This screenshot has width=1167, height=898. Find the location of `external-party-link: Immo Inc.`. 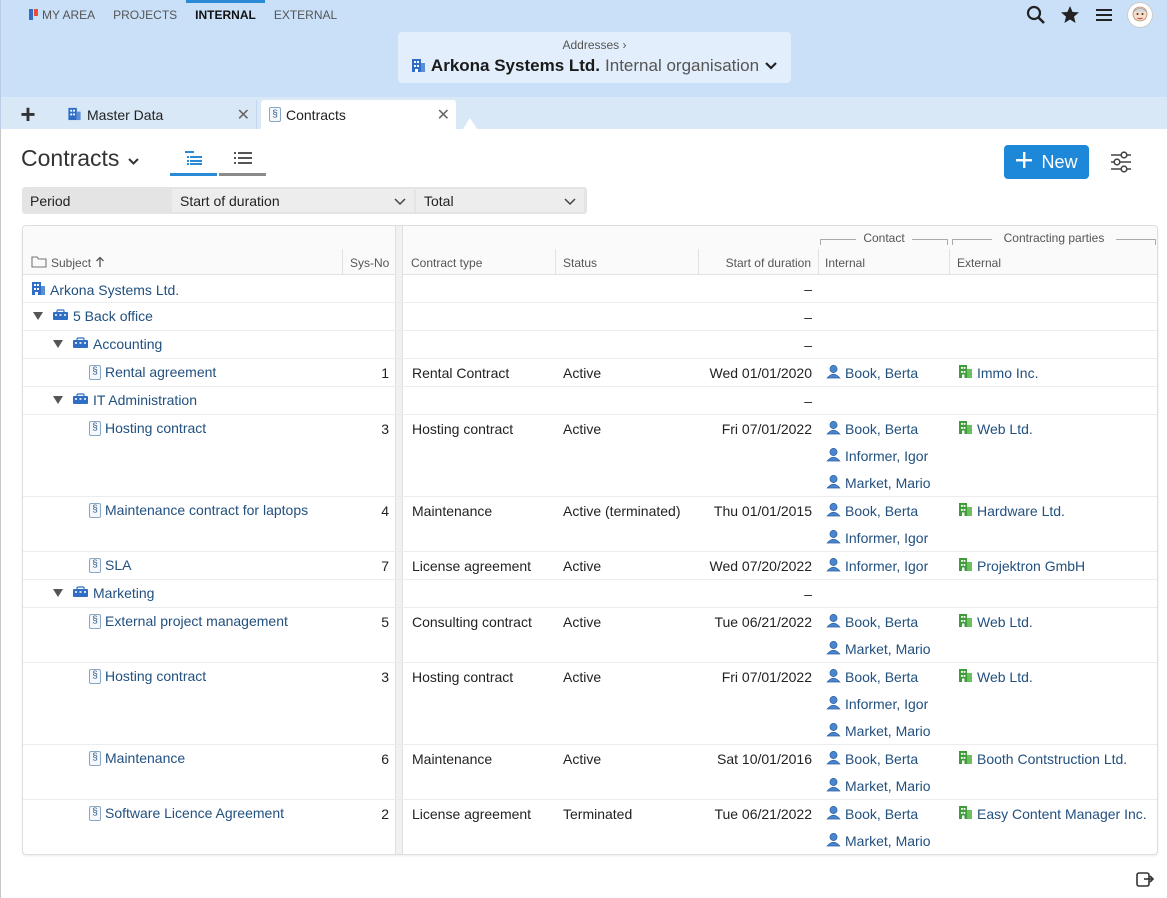

external-party-link: Immo Inc. is located at coordinates (998, 373).